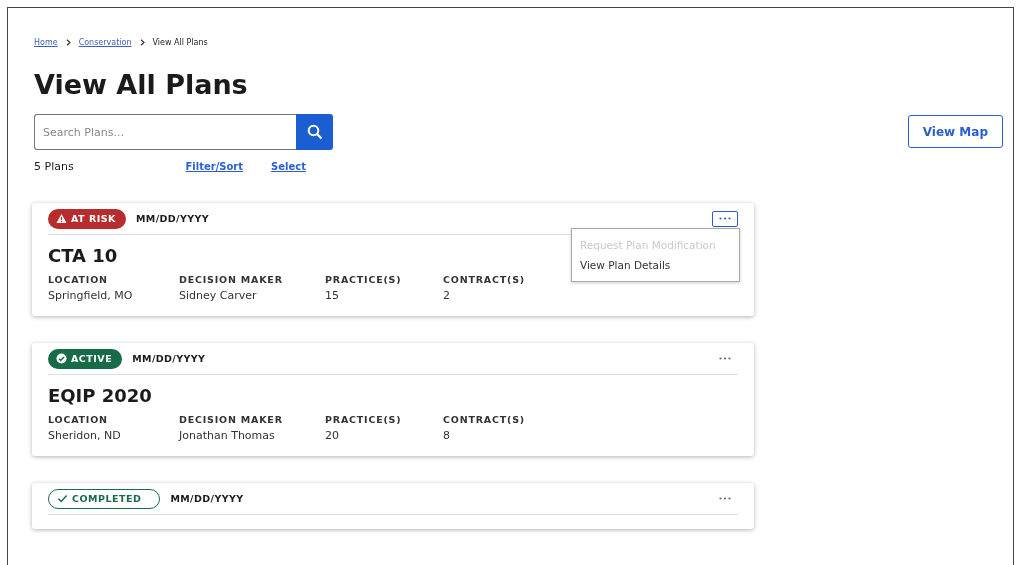 The height and width of the screenshot is (565, 1016). Describe the element at coordinates (83, 255) in the screenshot. I see `plan-name: CTA 10` at that location.